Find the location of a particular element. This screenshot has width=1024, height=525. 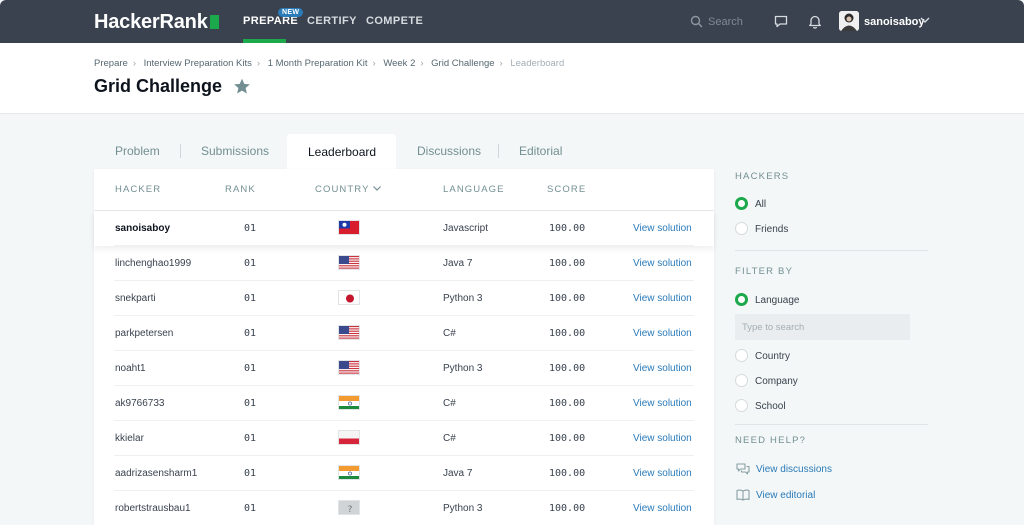

search-input is located at coordinates (738, 22).